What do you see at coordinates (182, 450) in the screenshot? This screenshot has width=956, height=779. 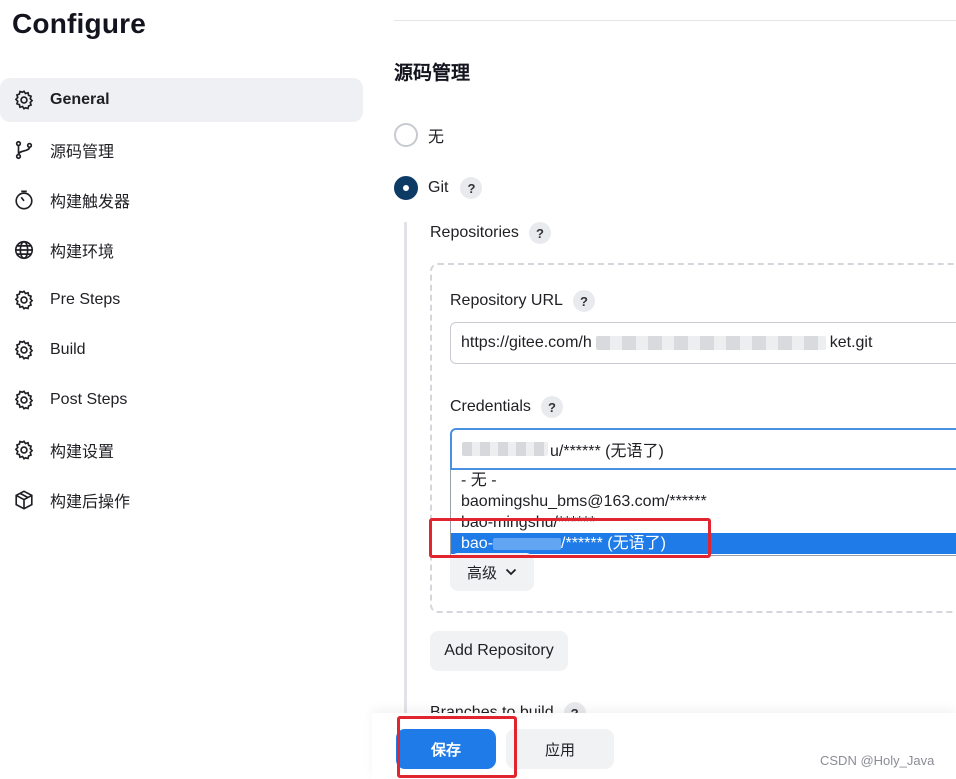 I see `sidebar-item-build-settings: 构建设置` at bounding box center [182, 450].